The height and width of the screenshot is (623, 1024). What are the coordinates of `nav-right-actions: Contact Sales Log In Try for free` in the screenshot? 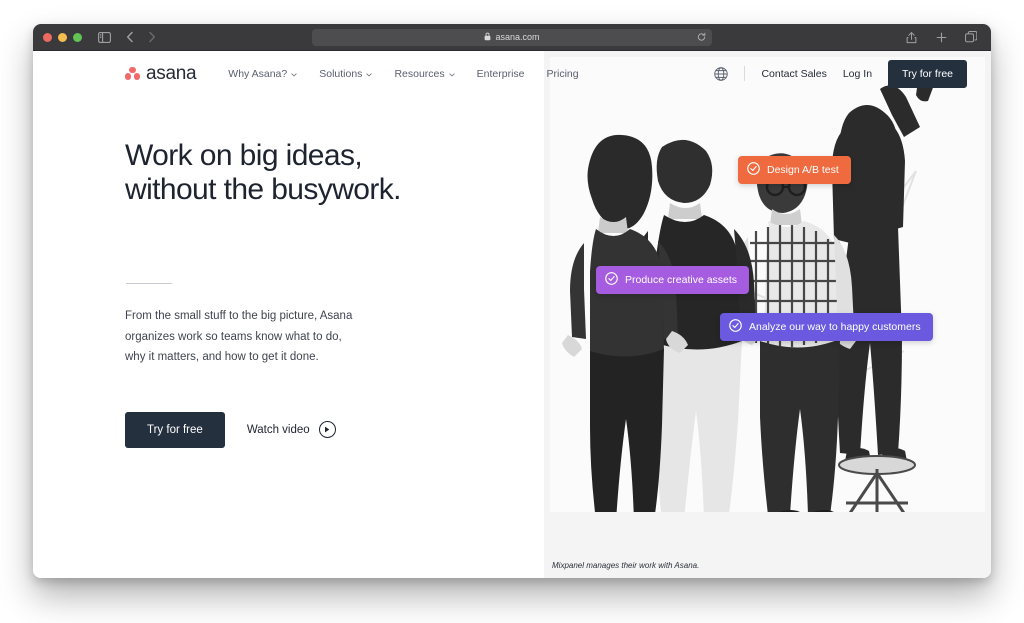 It's located at (840, 73).